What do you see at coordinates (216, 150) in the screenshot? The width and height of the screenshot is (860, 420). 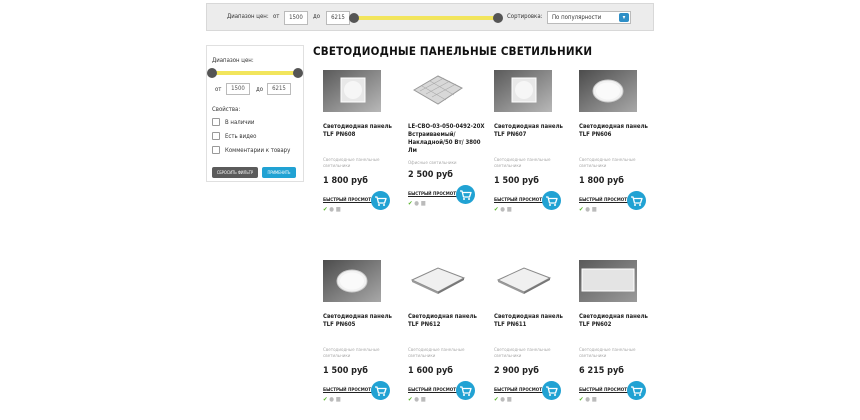 I see `has-comments-checkbox` at bounding box center [216, 150].